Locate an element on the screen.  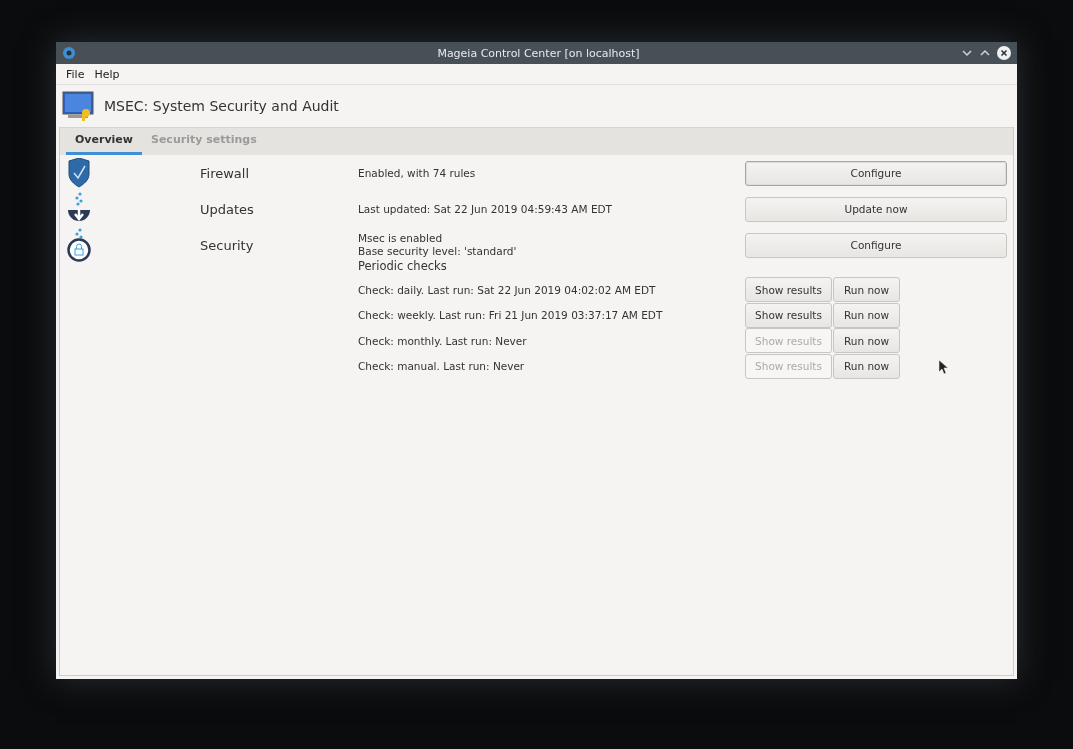
menu-item: Help is located at coordinates (107, 74).